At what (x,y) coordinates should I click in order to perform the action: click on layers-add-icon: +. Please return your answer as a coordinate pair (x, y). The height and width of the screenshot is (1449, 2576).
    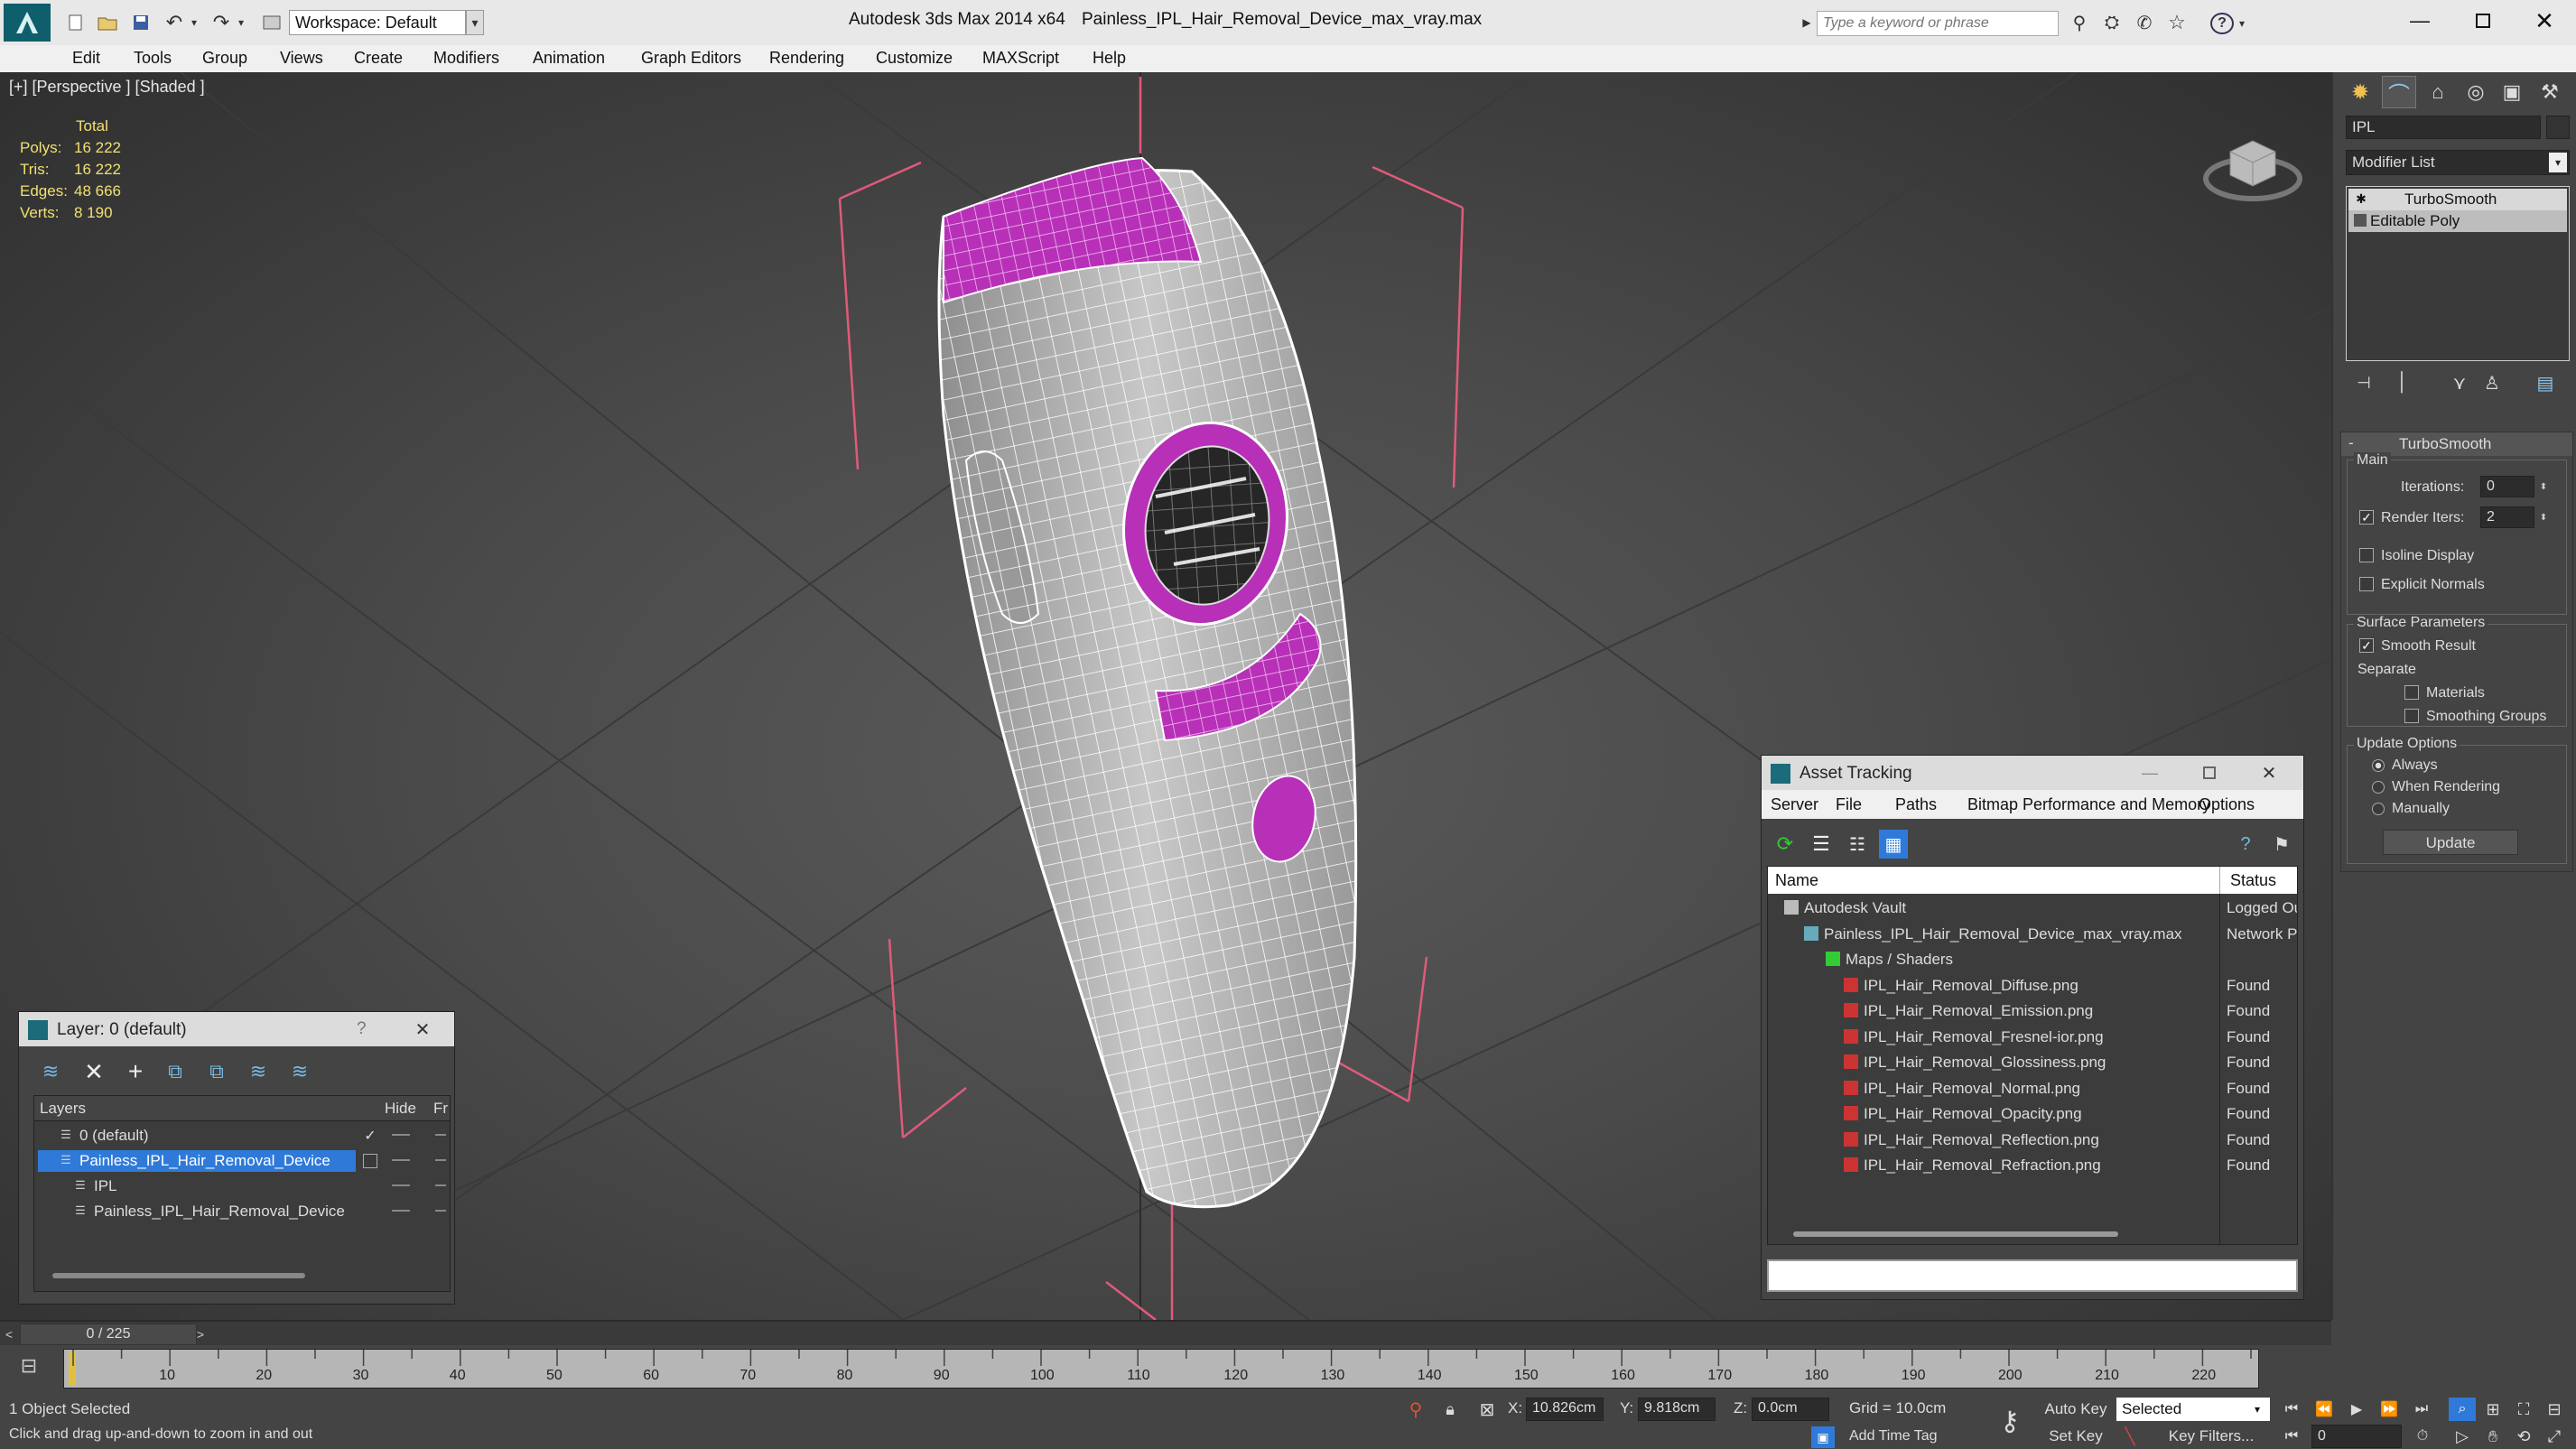
    Looking at the image, I should click on (135, 1071).